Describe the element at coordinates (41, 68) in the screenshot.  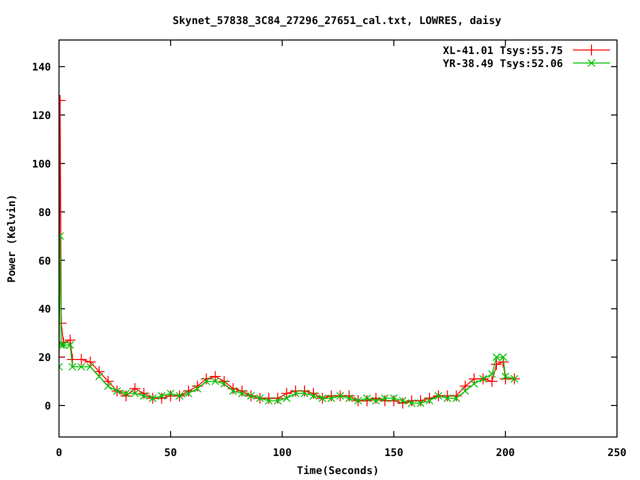
I see `tick-label: 140` at that location.